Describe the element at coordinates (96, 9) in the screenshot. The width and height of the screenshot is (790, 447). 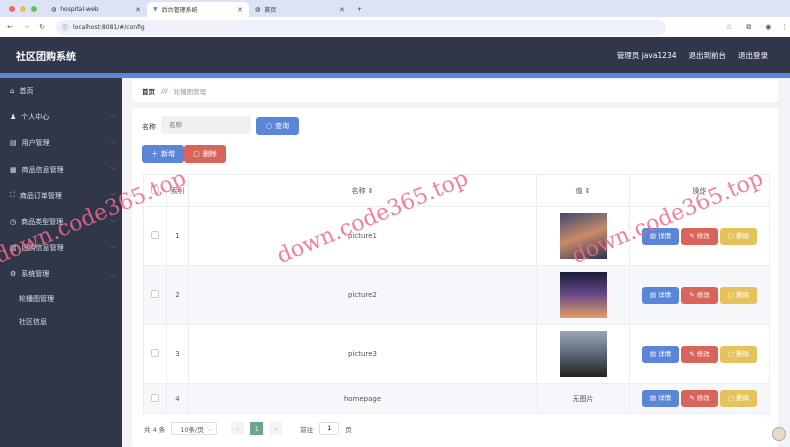
I see `browser-tab: ◍ hospital-web ✕` at that location.